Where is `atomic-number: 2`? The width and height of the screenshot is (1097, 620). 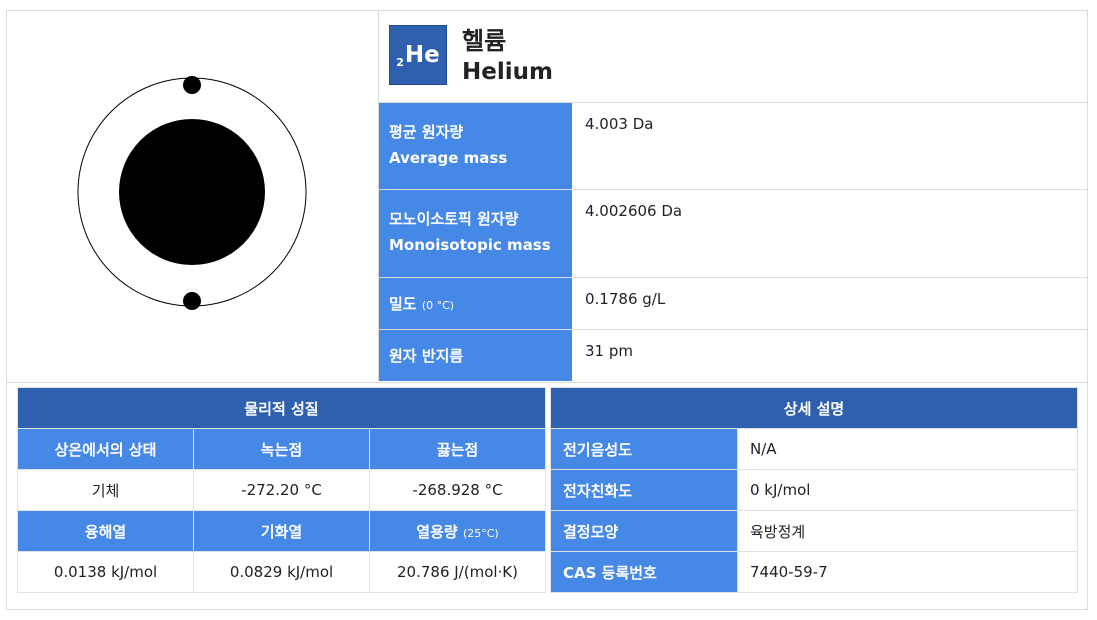
atomic-number: 2 is located at coordinates (400, 62).